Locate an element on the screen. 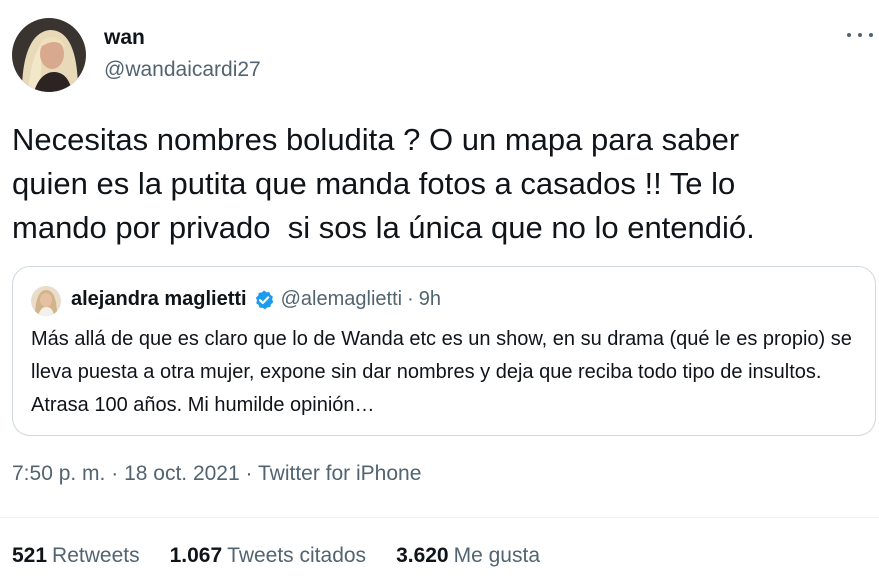 The width and height of the screenshot is (879, 586). quoted-time: 9h is located at coordinates (430, 299).